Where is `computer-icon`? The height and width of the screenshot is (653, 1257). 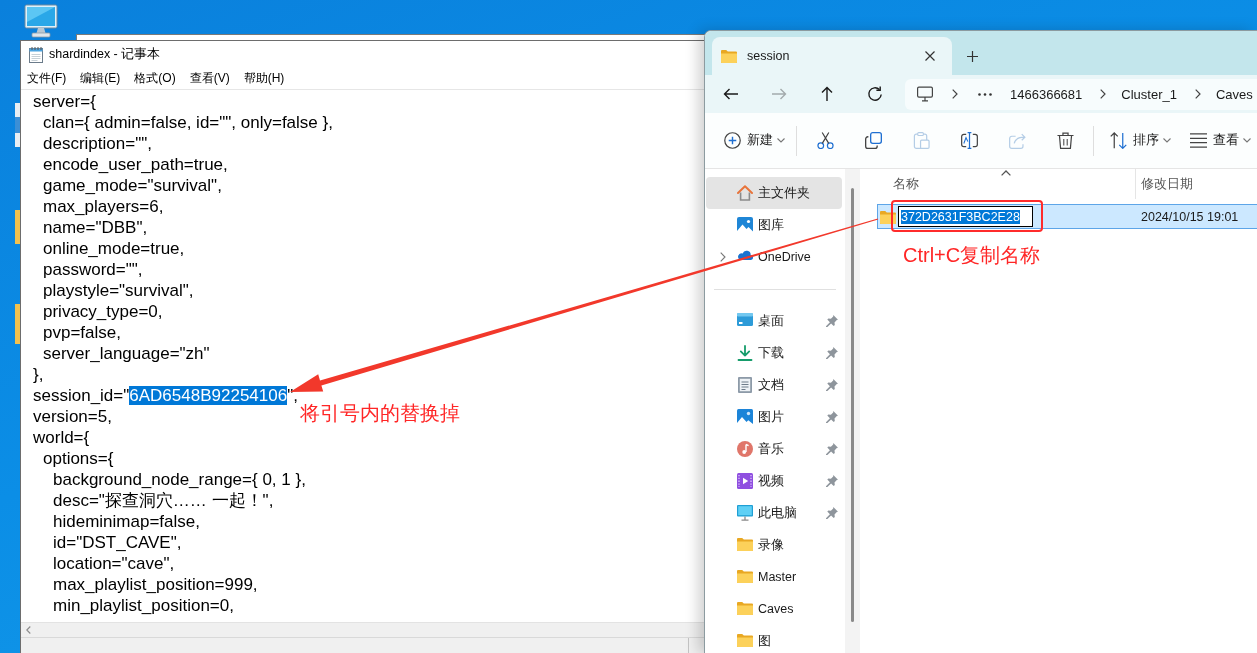 computer-icon is located at coordinates (41, 21).